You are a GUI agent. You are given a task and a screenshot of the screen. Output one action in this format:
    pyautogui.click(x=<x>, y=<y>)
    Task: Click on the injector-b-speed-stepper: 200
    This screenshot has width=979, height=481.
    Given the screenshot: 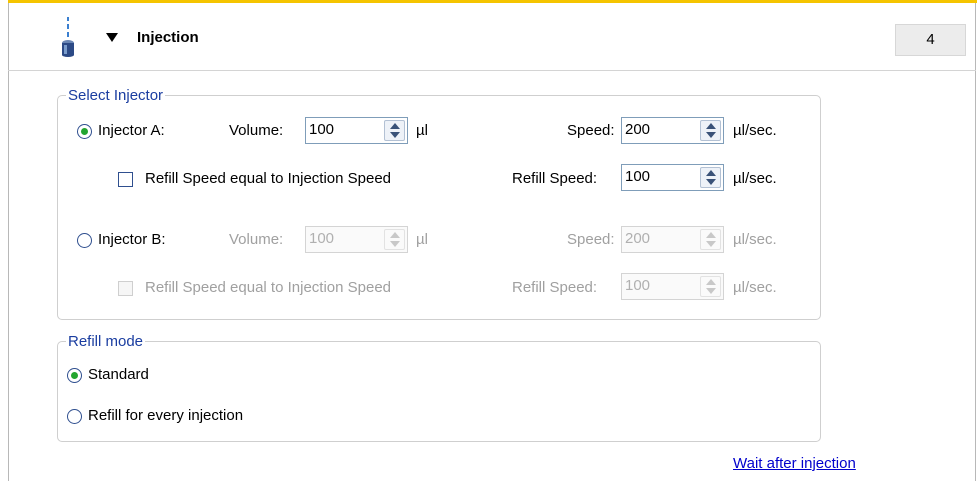 What is the action you would take?
    pyautogui.click(x=672, y=239)
    